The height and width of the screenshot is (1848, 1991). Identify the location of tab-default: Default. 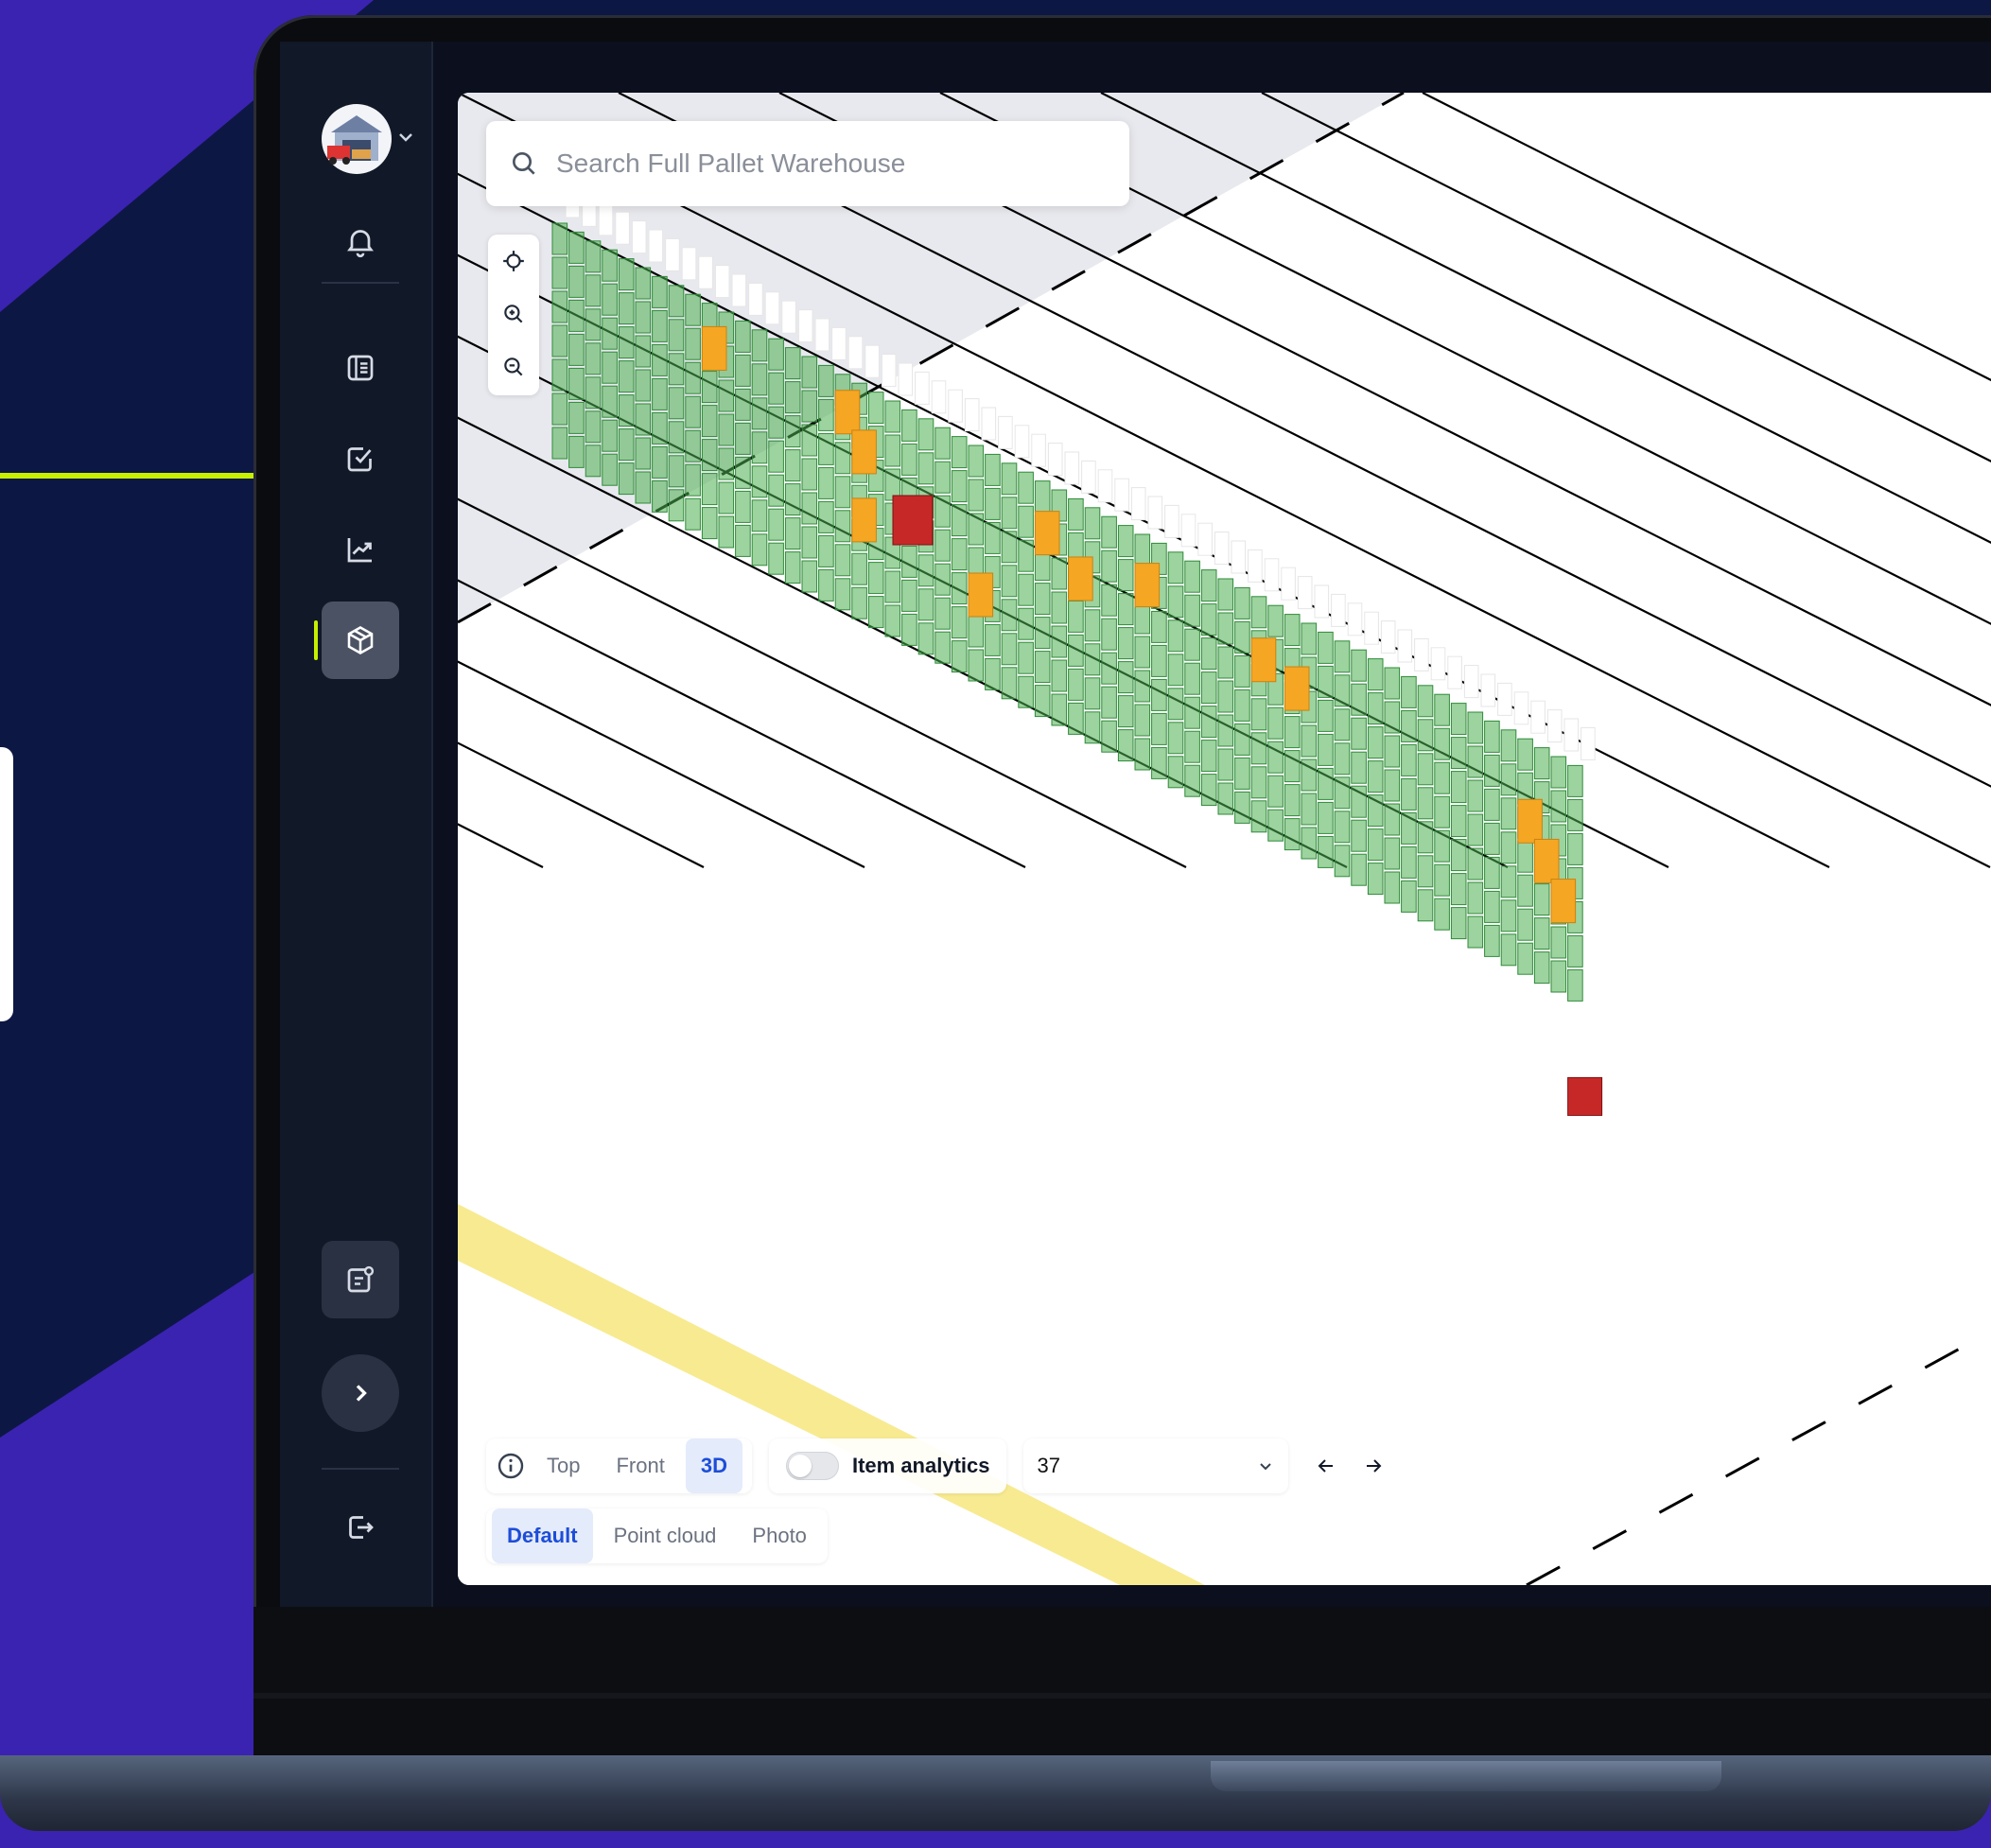
(542, 1535).